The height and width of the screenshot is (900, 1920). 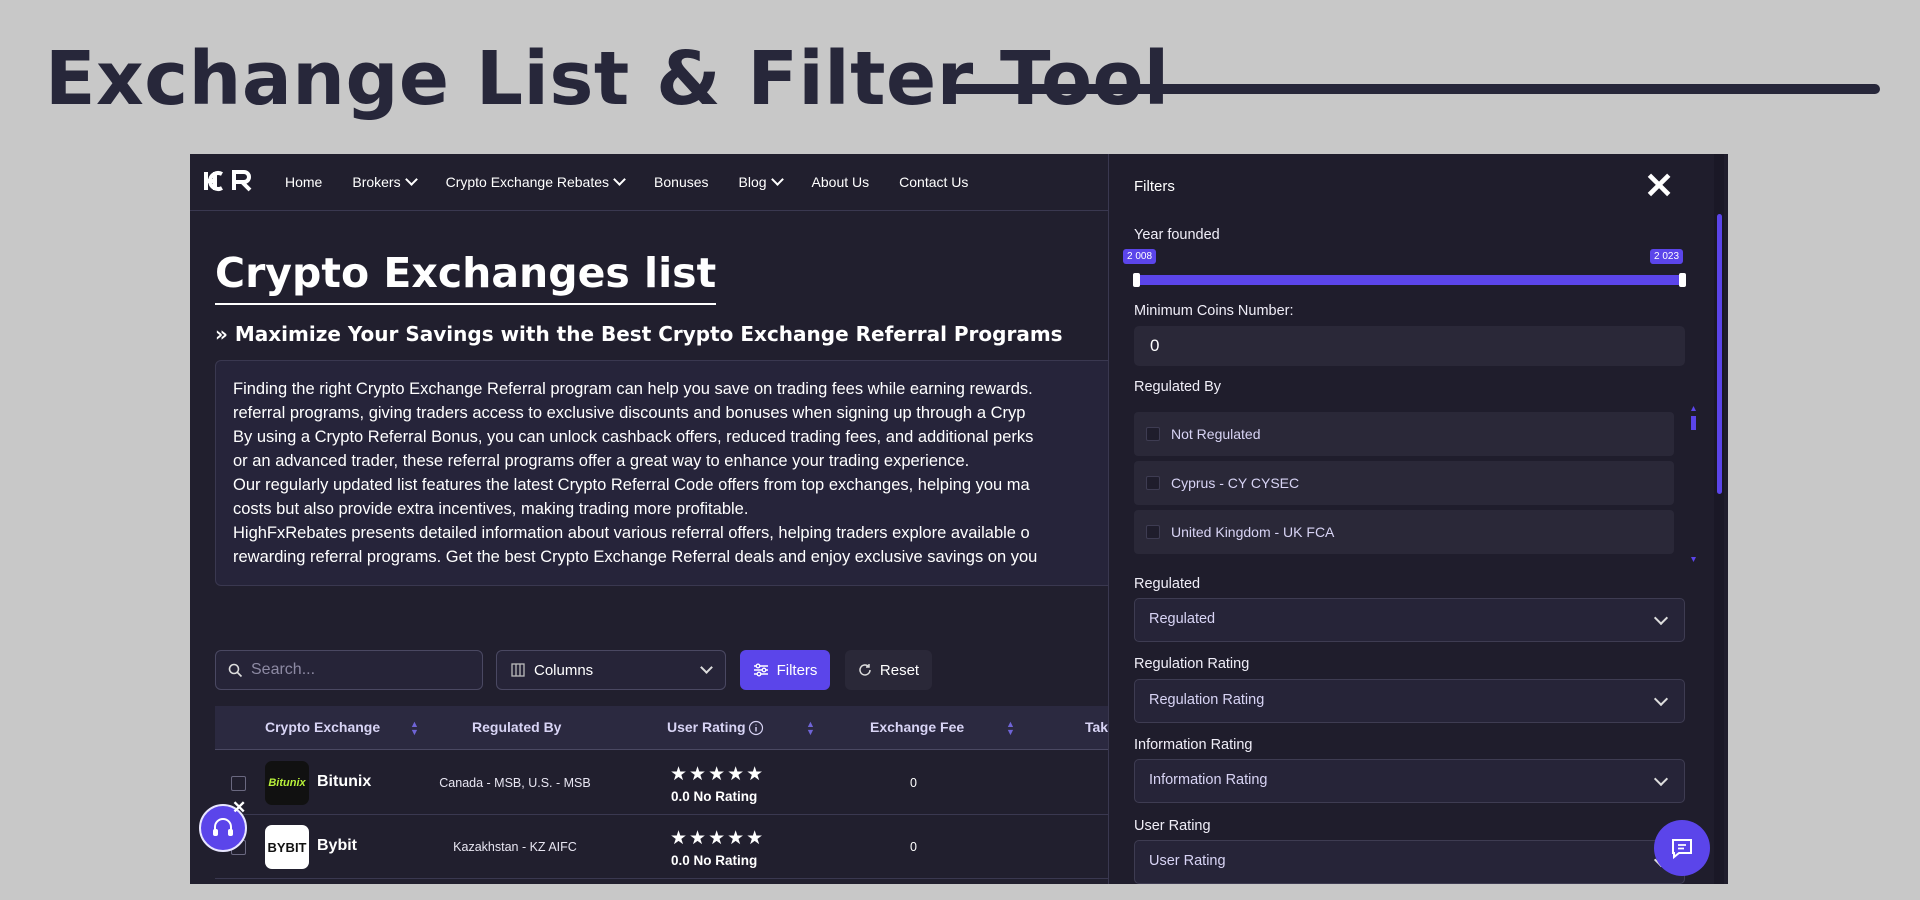 I want to click on nav-blog: Blog, so click(x=761, y=181).